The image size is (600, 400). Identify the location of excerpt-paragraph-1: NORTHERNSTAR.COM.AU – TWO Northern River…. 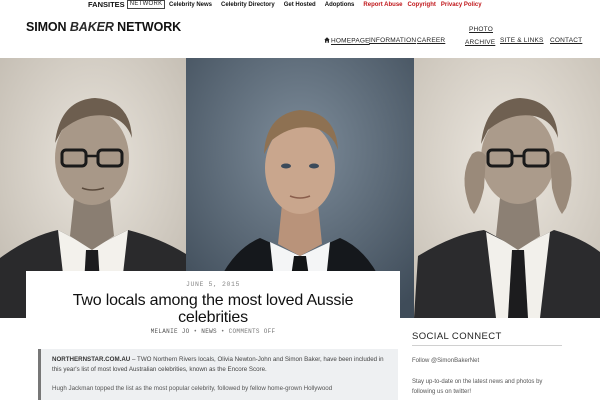
(220, 364).